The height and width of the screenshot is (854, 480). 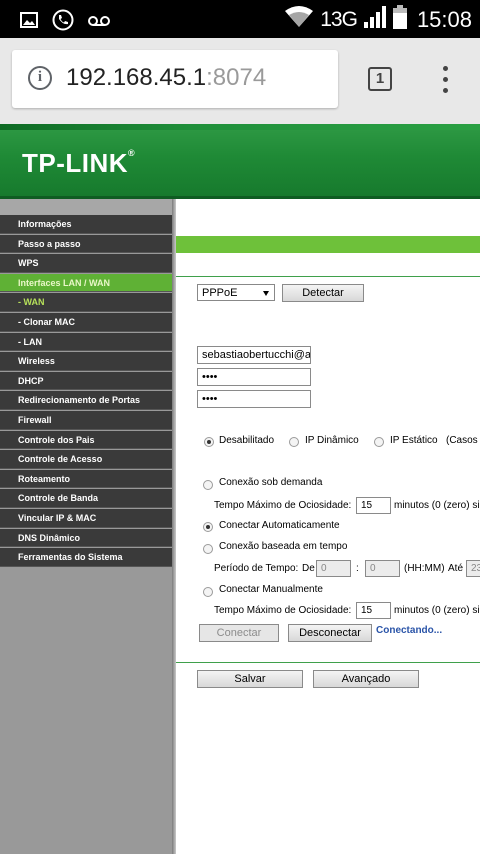 I want to click on browser-toolbar: i 192.168.45.1:8074 1, so click(x=240, y=81).